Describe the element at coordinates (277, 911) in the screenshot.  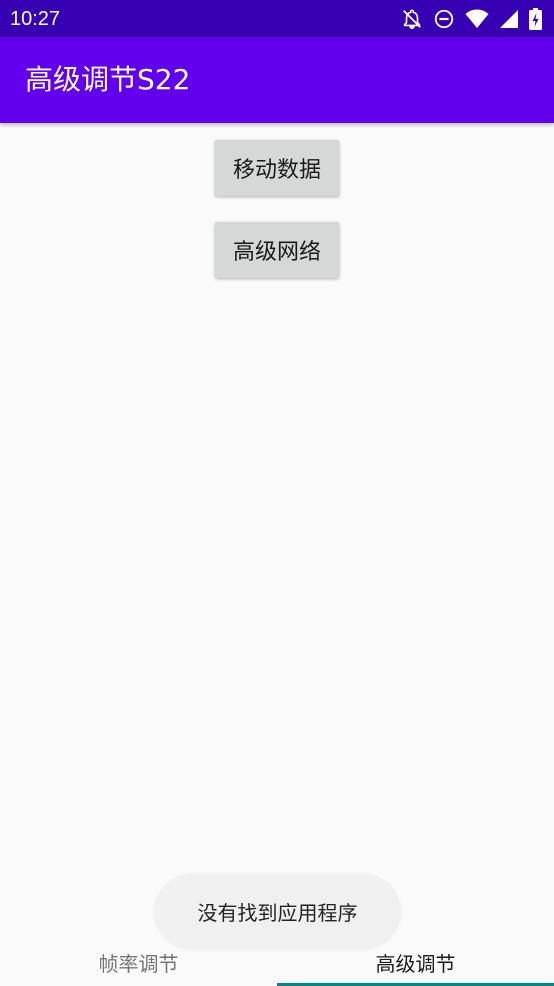
I see `toast-message: 没有找到应用程序` at that location.